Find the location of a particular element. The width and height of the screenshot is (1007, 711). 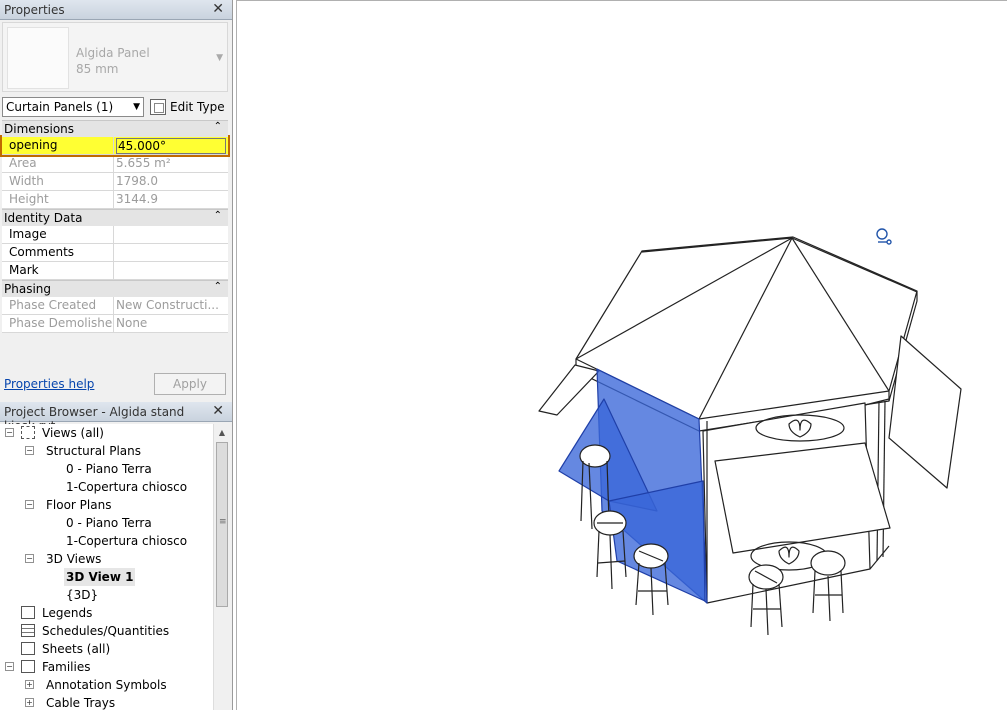

type-preview-thumbnail is located at coordinates (38, 58).